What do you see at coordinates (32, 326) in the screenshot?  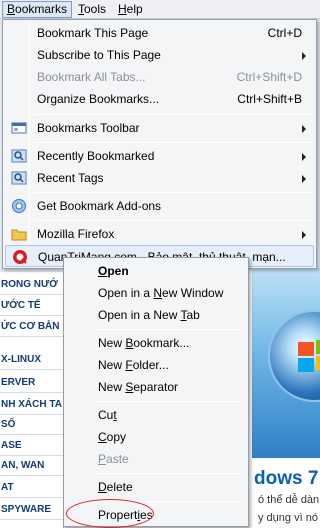 I see `nav-link: ỨC CƠ BẢN` at bounding box center [32, 326].